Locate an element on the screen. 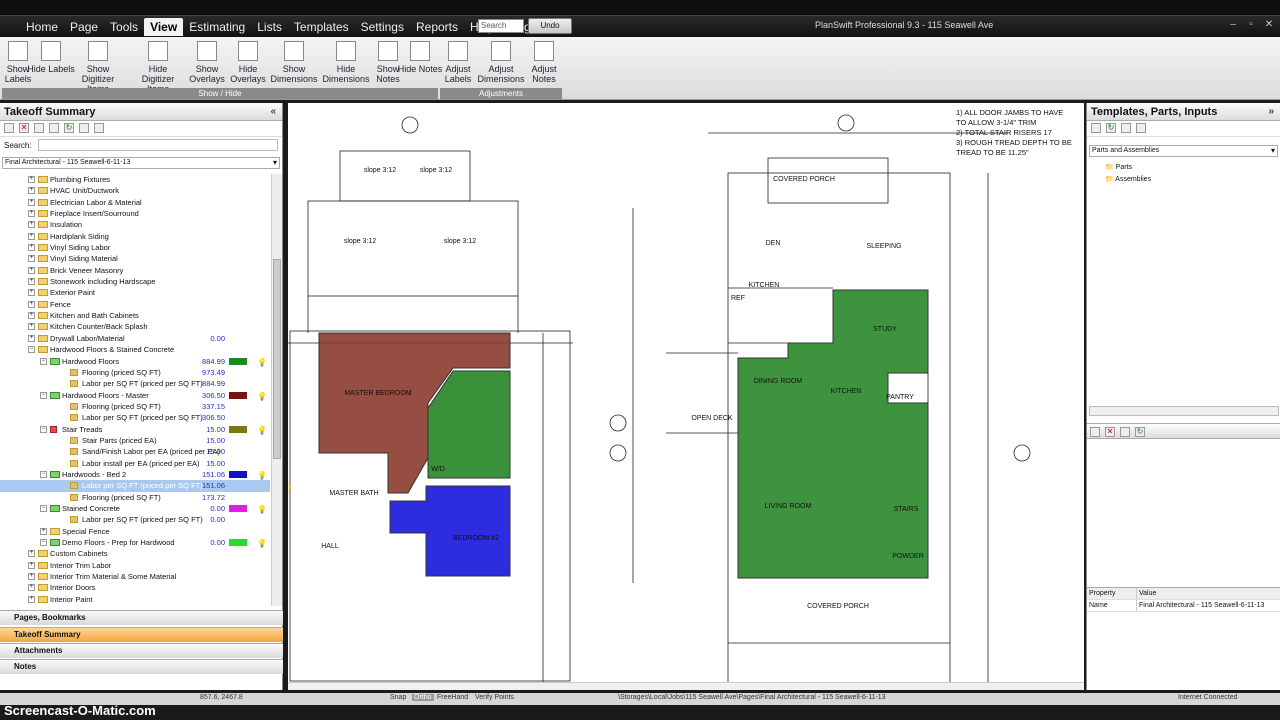 This screenshot has width=1280, height=720. ribbon-button-hide-overlays: Hide Overlays is located at coordinates (248, 62).